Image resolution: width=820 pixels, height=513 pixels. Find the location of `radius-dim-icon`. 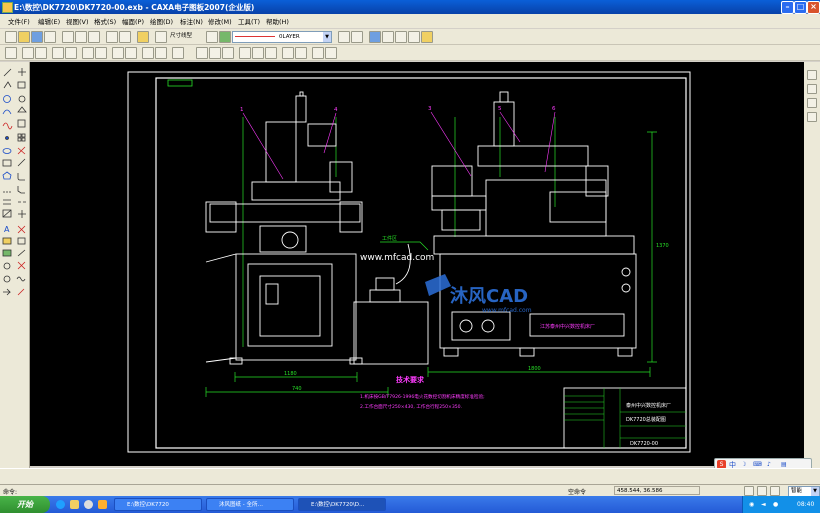

radius-dim-icon is located at coordinates (228, 53).